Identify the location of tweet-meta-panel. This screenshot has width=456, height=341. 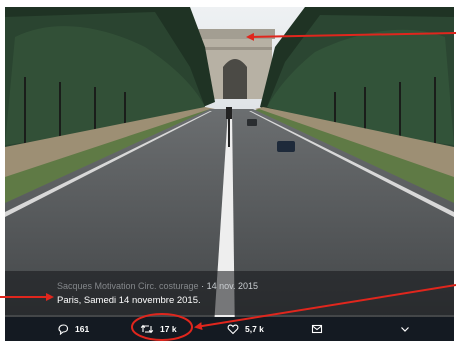
(229, 293).